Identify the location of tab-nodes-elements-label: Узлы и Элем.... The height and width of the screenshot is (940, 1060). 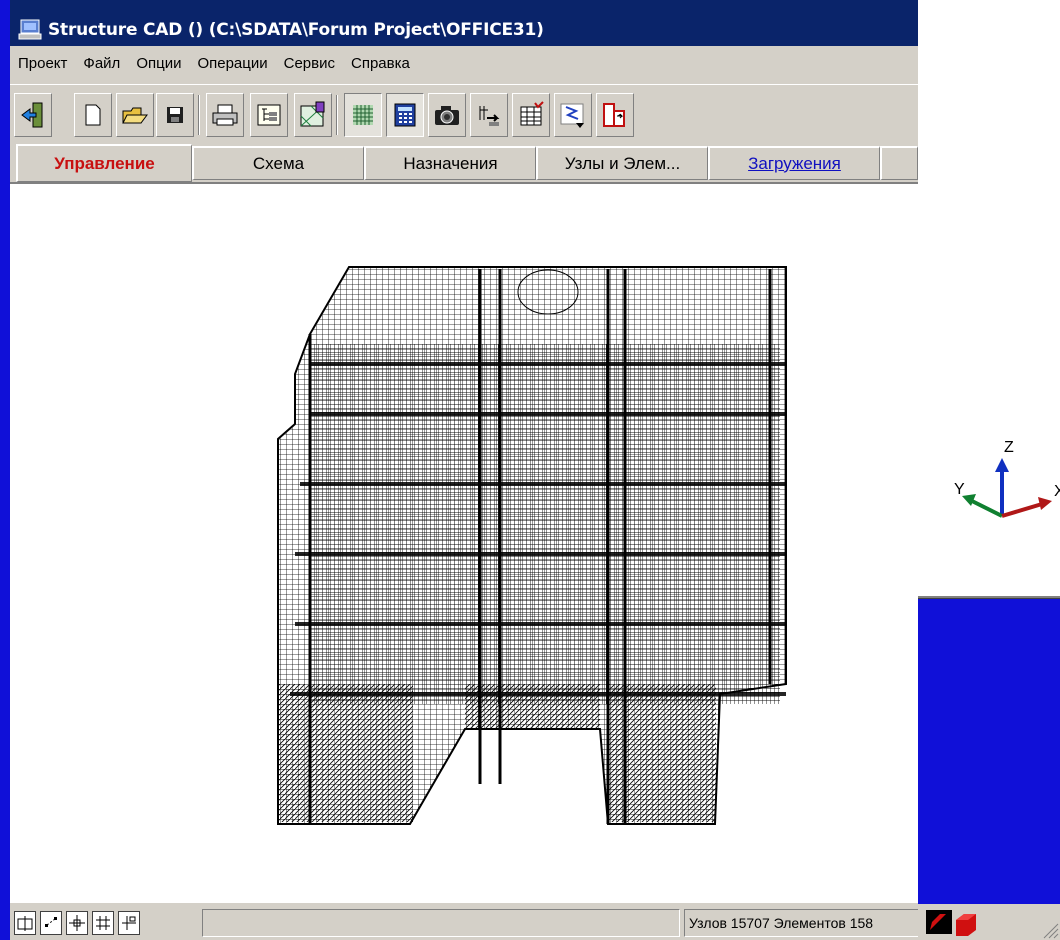
(622, 163).